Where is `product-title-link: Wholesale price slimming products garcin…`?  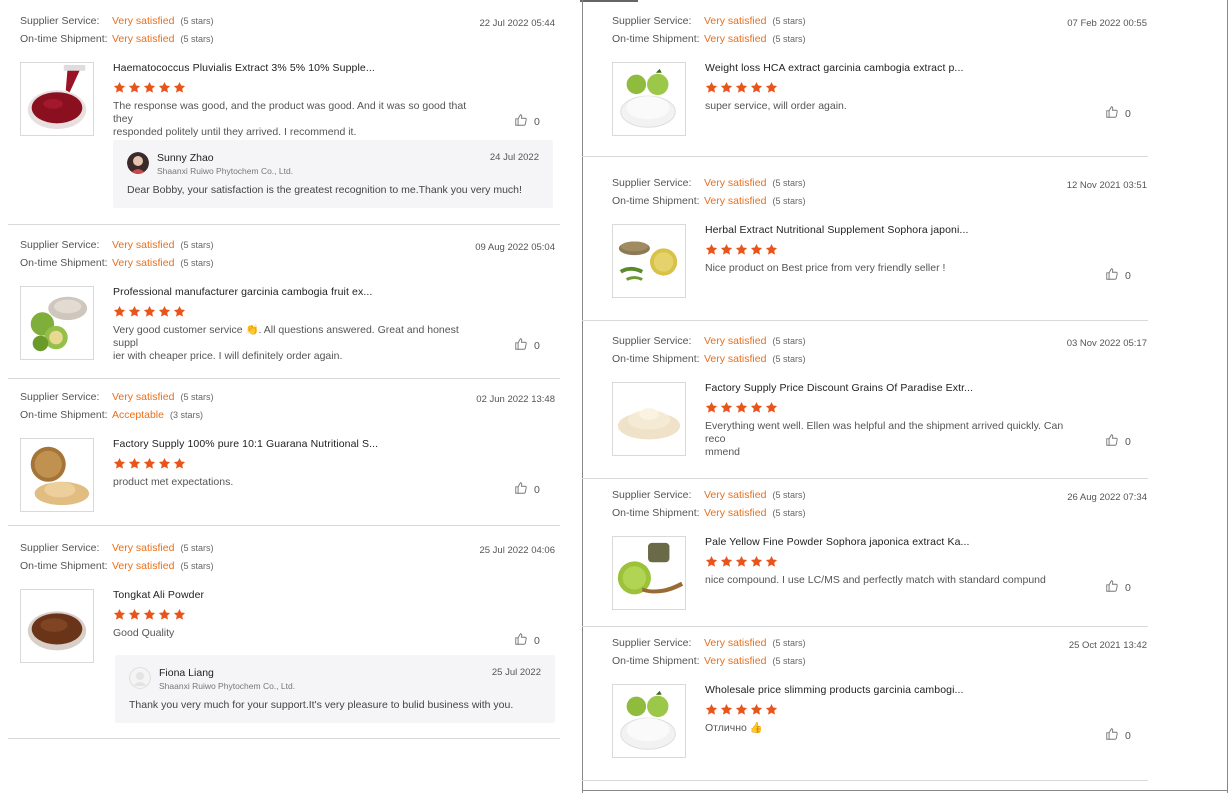
product-title-link: Wholesale price slimming products garcin… is located at coordinates (834, 690).